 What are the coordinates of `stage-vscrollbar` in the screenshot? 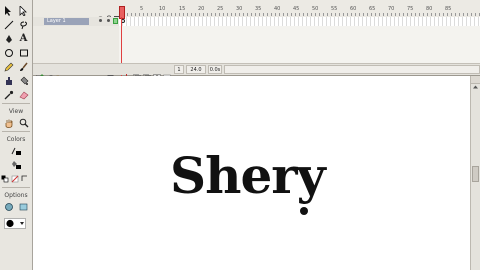 It's located at (475, 173).